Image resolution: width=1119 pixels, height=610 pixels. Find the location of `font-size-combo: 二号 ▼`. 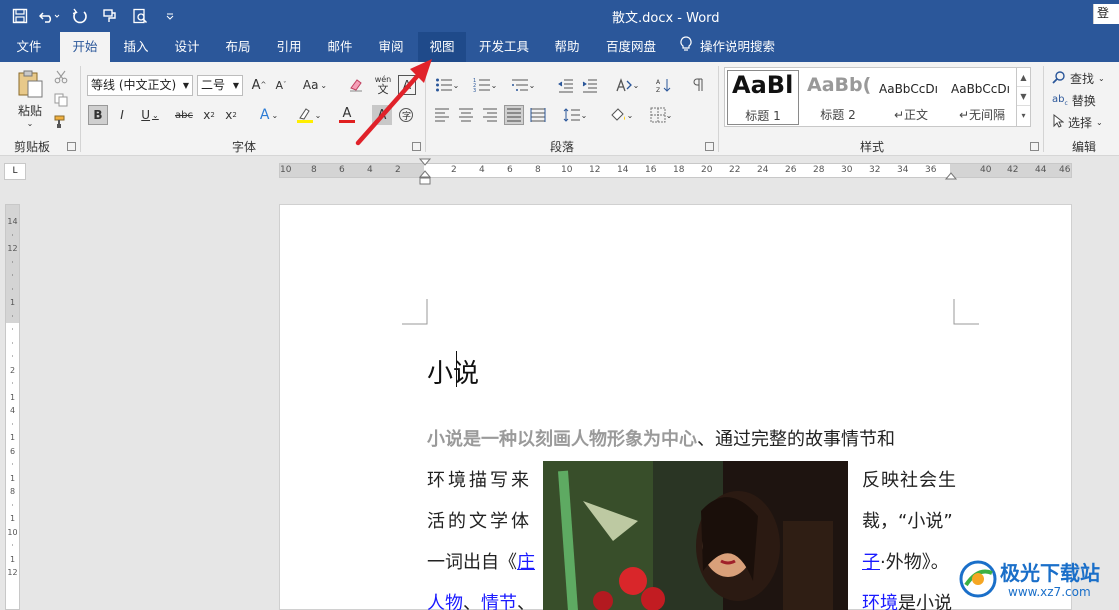

font-size-combo: 二号 ▼ is located at coordinates (220, 85).